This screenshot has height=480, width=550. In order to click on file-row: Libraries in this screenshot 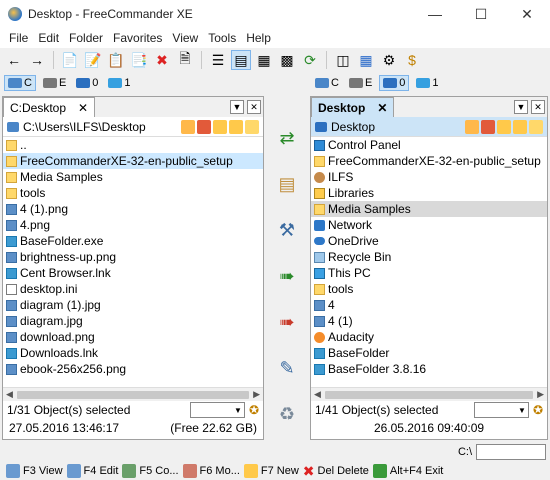, I will do `click(429, 193)`.